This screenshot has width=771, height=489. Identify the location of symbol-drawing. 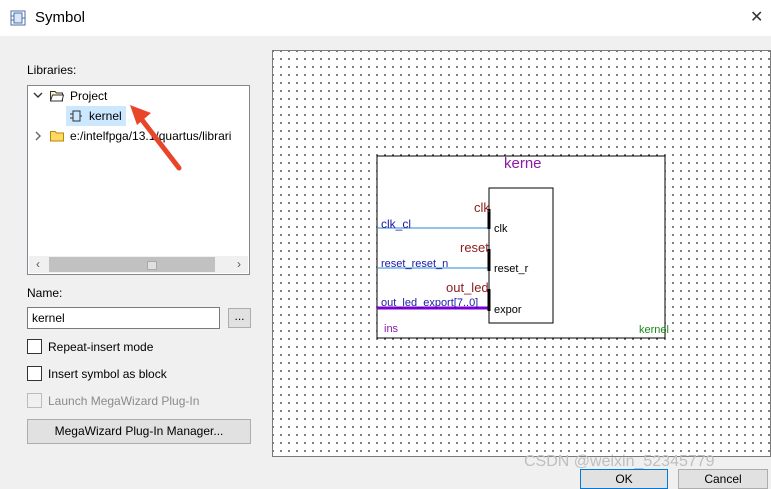
(521, 247).